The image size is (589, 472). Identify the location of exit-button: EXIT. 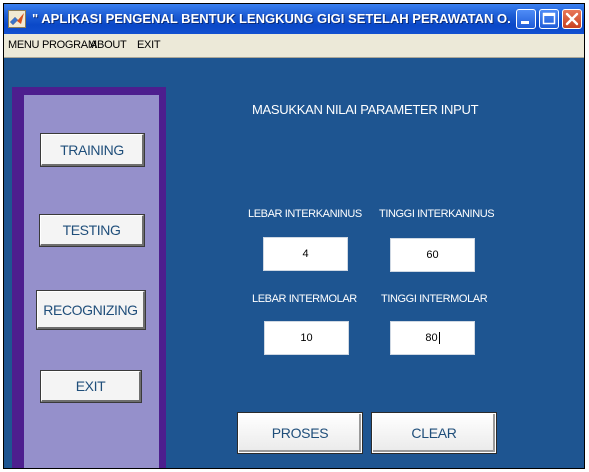
(91, 386).